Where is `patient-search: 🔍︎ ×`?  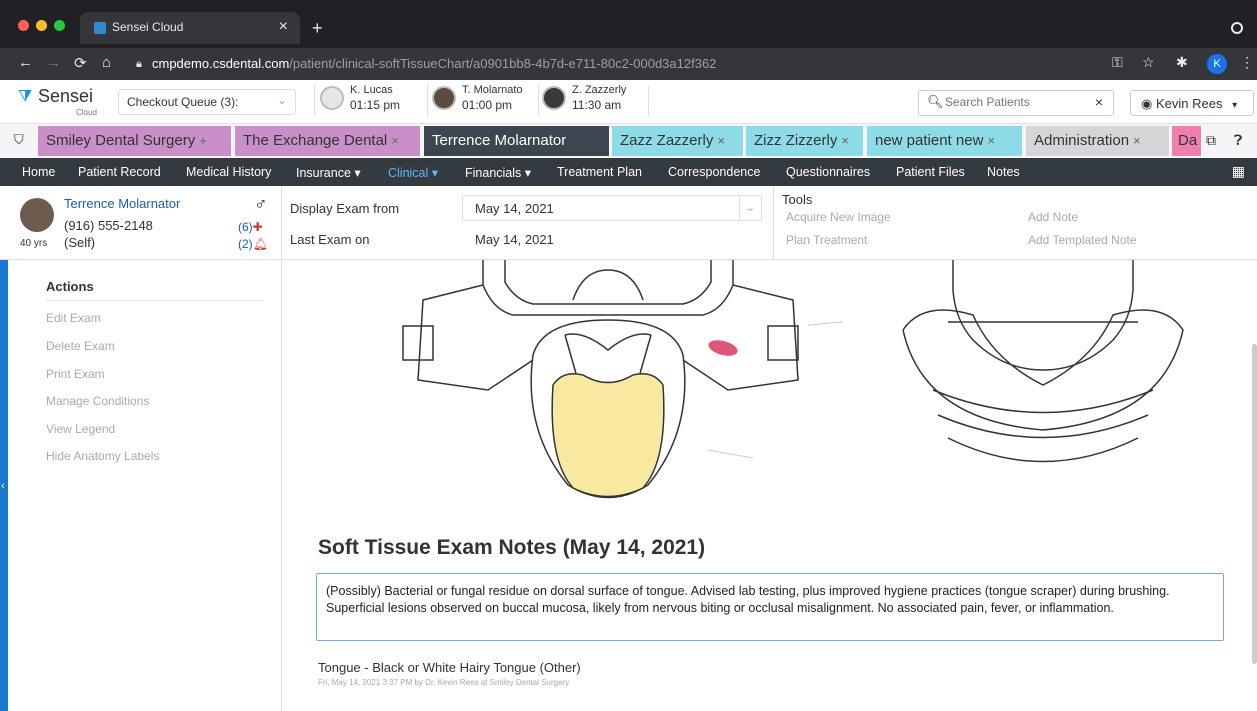 patient-search: 🔍︎ × is located at coordinates (1016, 103).